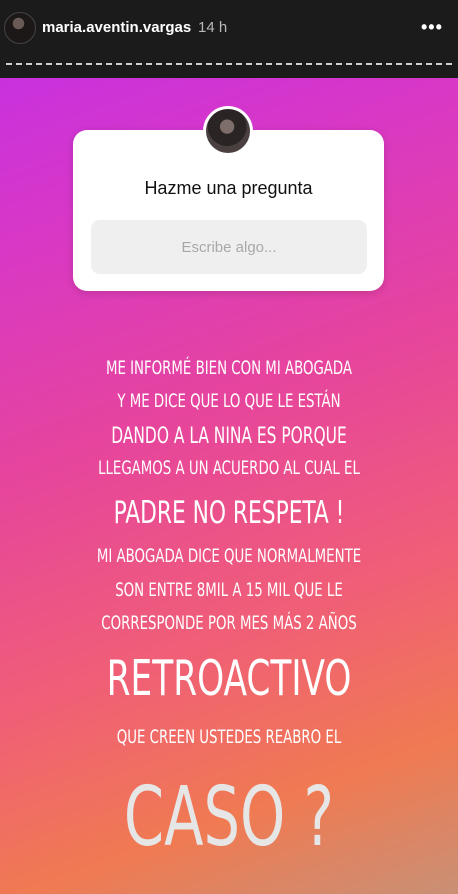 Image resolution: width=458 pixels, height=894 pixels. Describe the element at coordinates (229, 368) in the screenshot. I see `story-text-line: Me informé bien con mi abogada` at that location.